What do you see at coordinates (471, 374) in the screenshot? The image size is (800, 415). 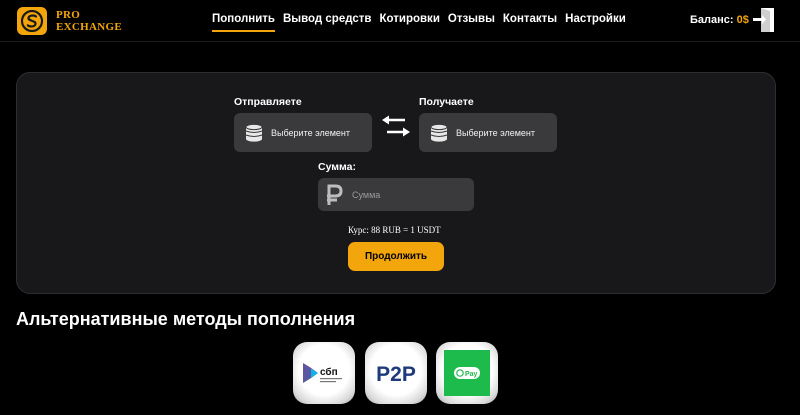 I see `pay-label: Pay` at bounding box center [471, 374].